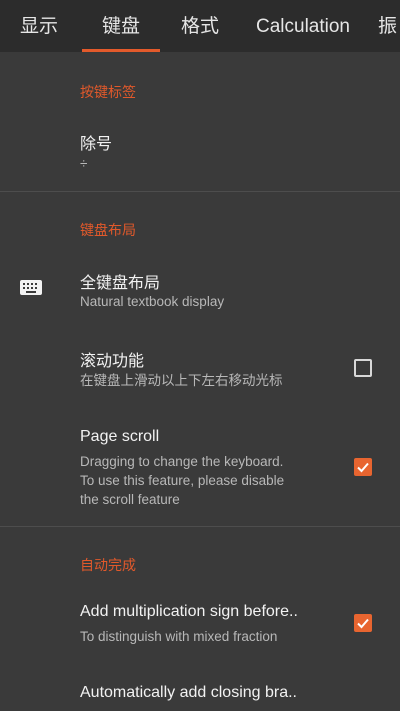  Describe the element at coordinates (363, 368) in the screenshot. I see `scroll-function-checkbox` at that location.